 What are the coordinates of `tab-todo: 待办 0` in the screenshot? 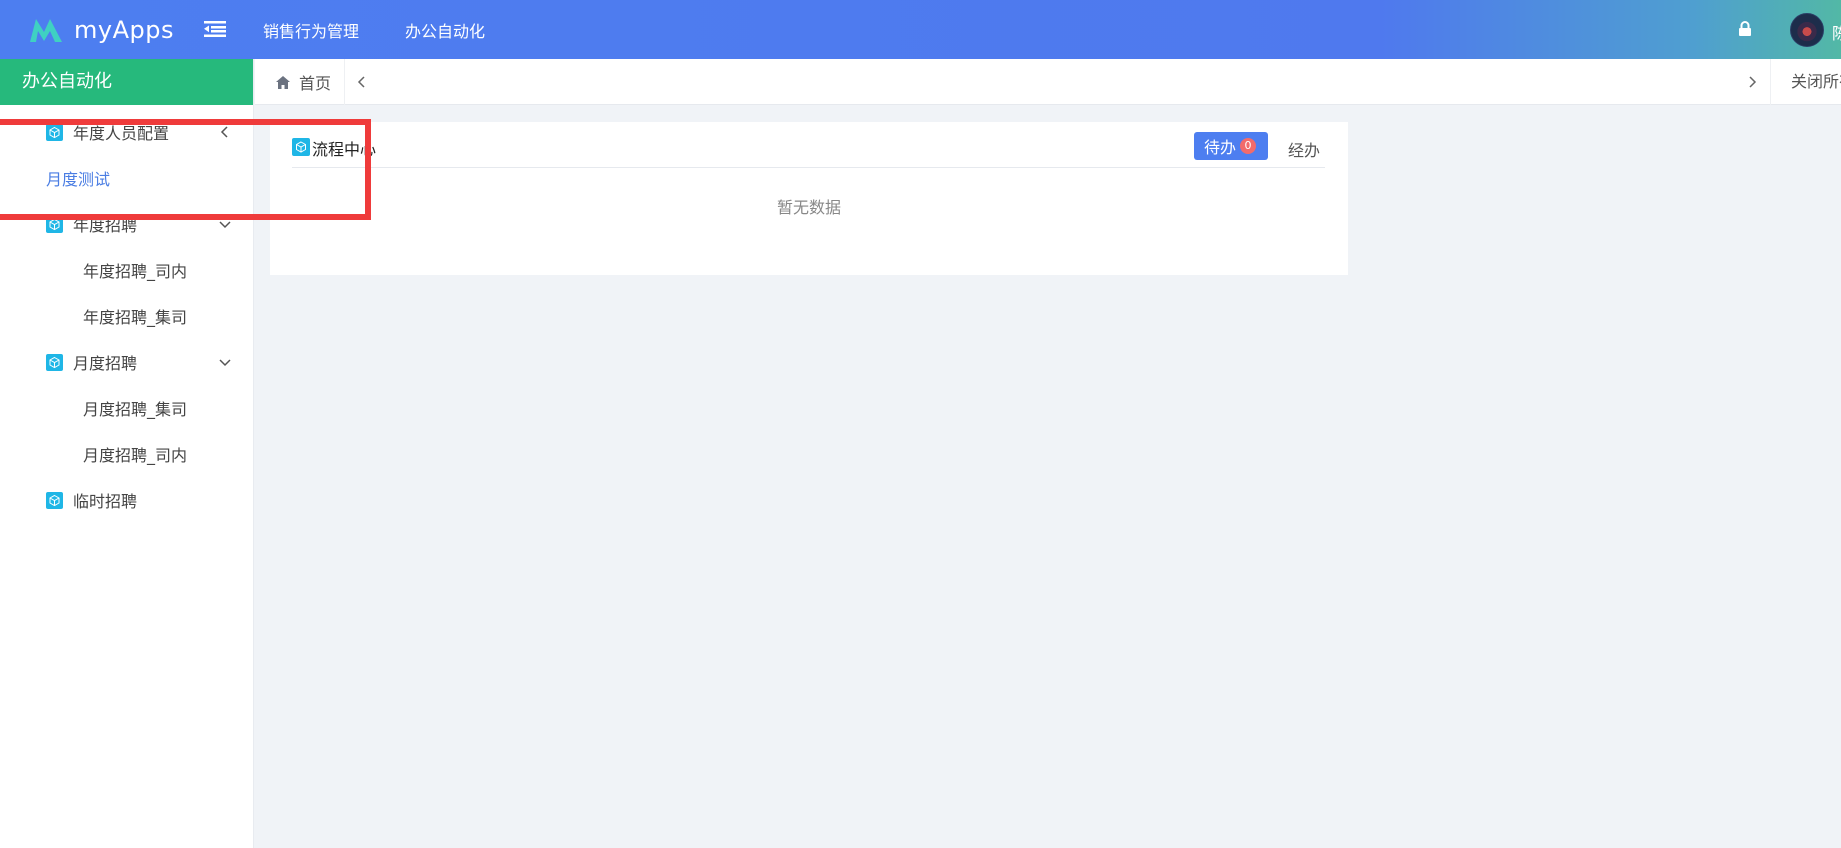 It's located at (1231, 146).